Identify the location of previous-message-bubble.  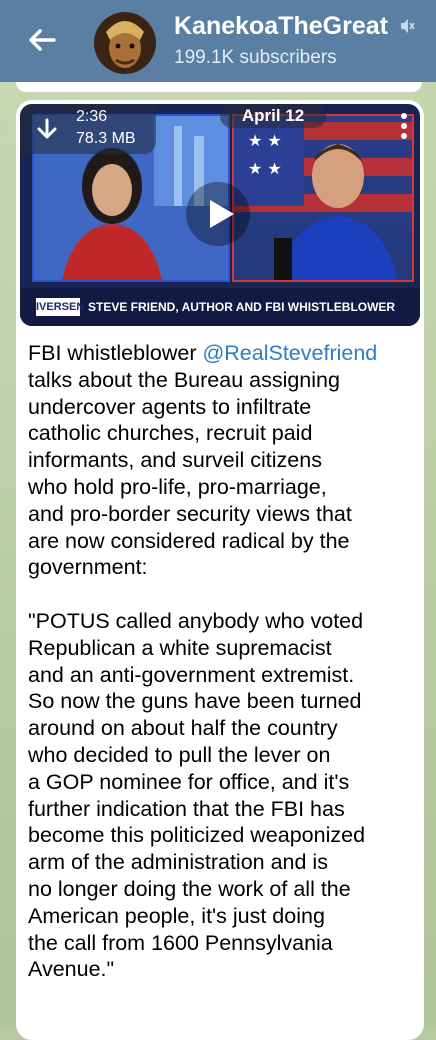
(219, 87).